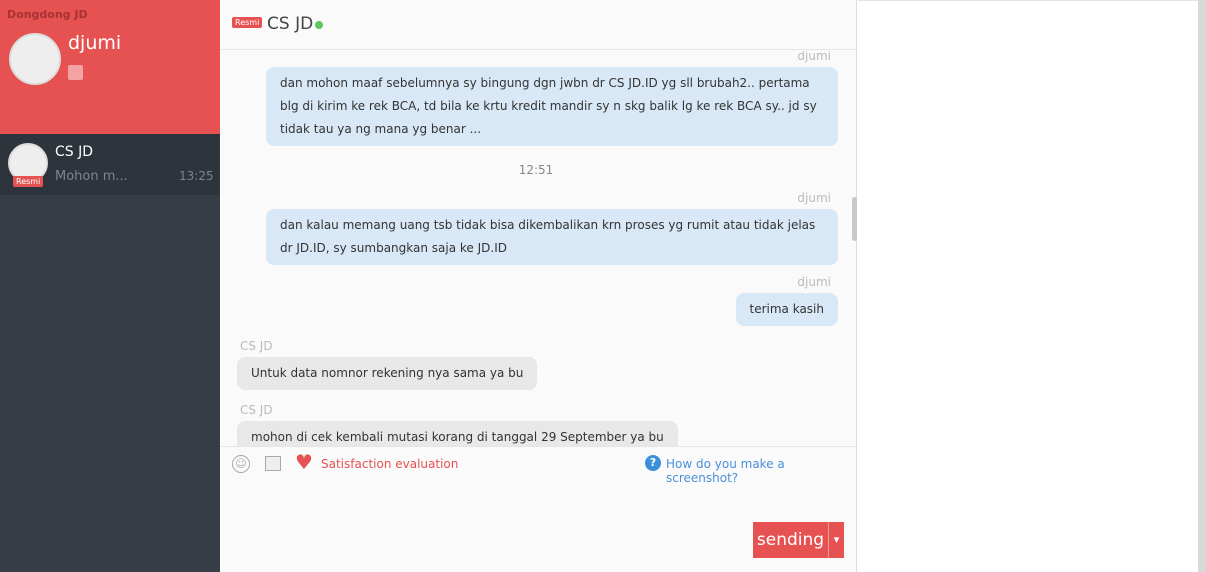 This screenshot has height=572, width=1206. What do you see at coordinates (74, 152) in the screenshot?
I see `conversation-name: CS JD` at bounding box center [74, 152].